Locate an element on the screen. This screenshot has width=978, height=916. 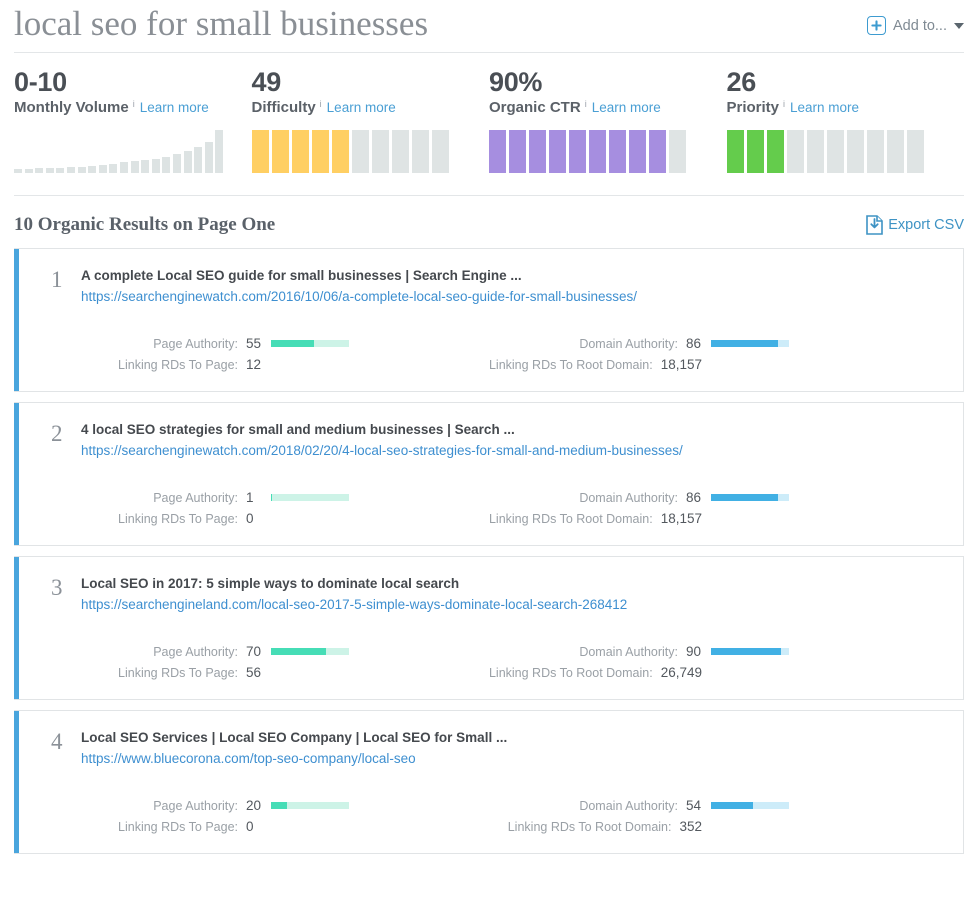
result-rank: 3 is located at coordinates (57, 587).